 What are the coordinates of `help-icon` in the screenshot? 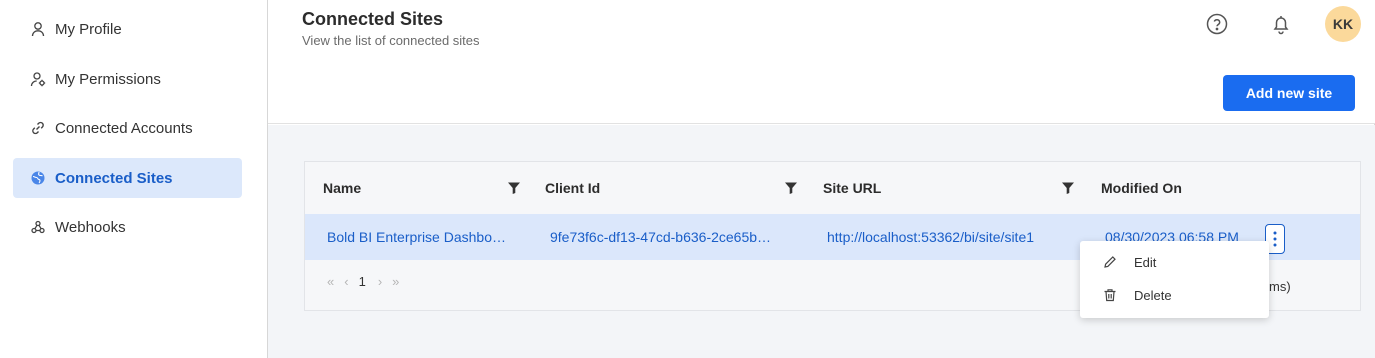 It's located at (1217, 24).